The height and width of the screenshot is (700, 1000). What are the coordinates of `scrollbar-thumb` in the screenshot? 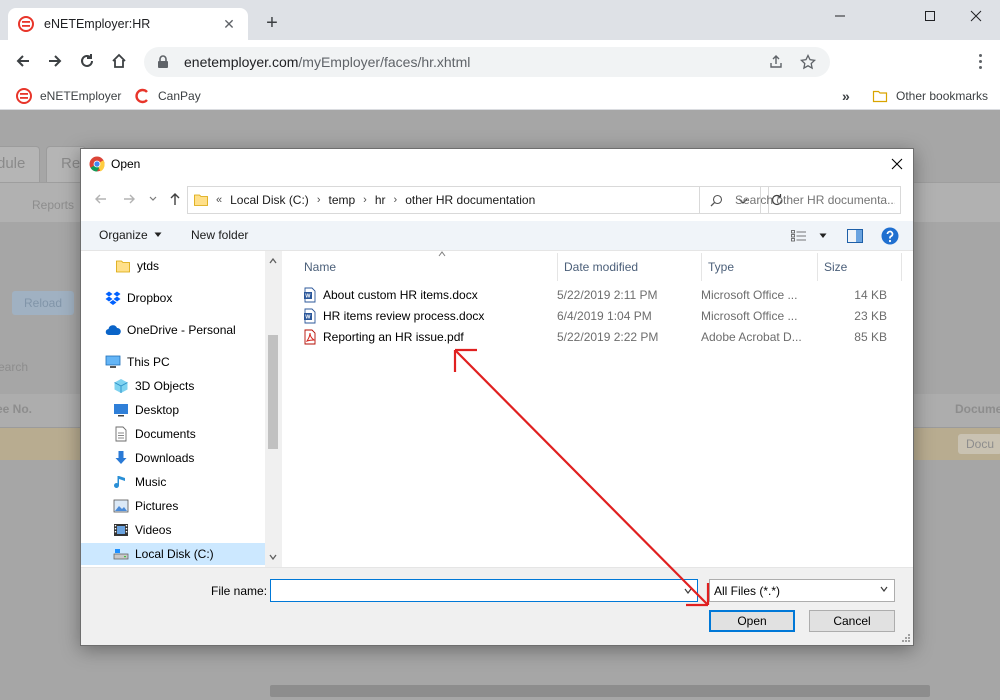 It's located at (273, 392).